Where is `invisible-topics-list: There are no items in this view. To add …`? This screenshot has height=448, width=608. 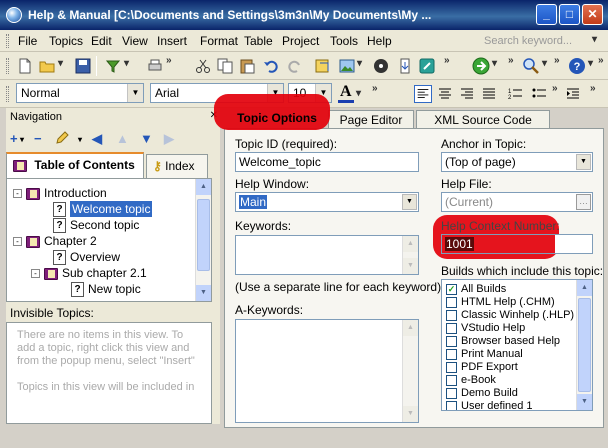
invisible-topics-list: There are no items in this view. To add … is located at coordinates (109, 373).